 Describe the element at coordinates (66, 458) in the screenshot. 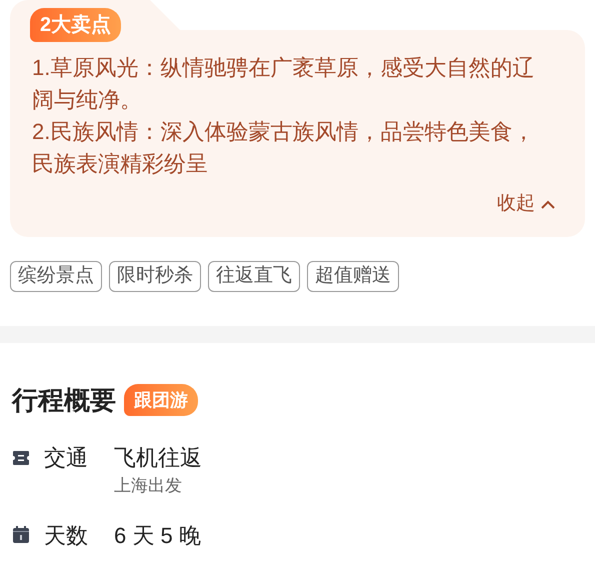

I see `row-label: 交通` at that location.